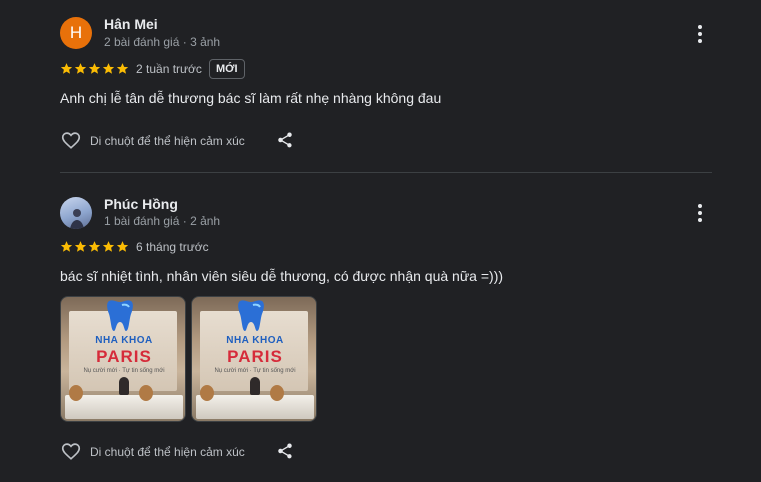 The image size is (761, 482). What do you see at coordinates (386, 172) in the screenshot?
I see `review-divider` at bounding box center [386, 172].